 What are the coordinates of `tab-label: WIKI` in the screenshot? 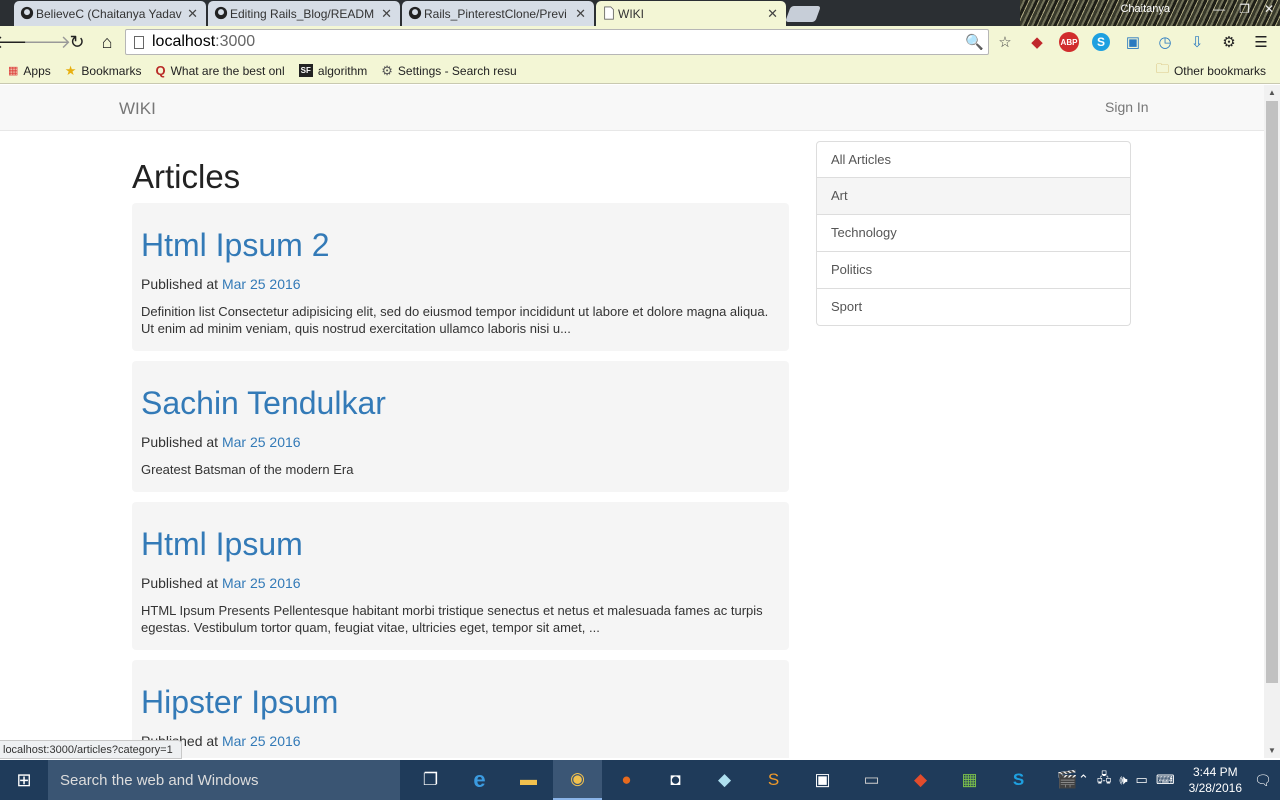 It's located at (631, 13).